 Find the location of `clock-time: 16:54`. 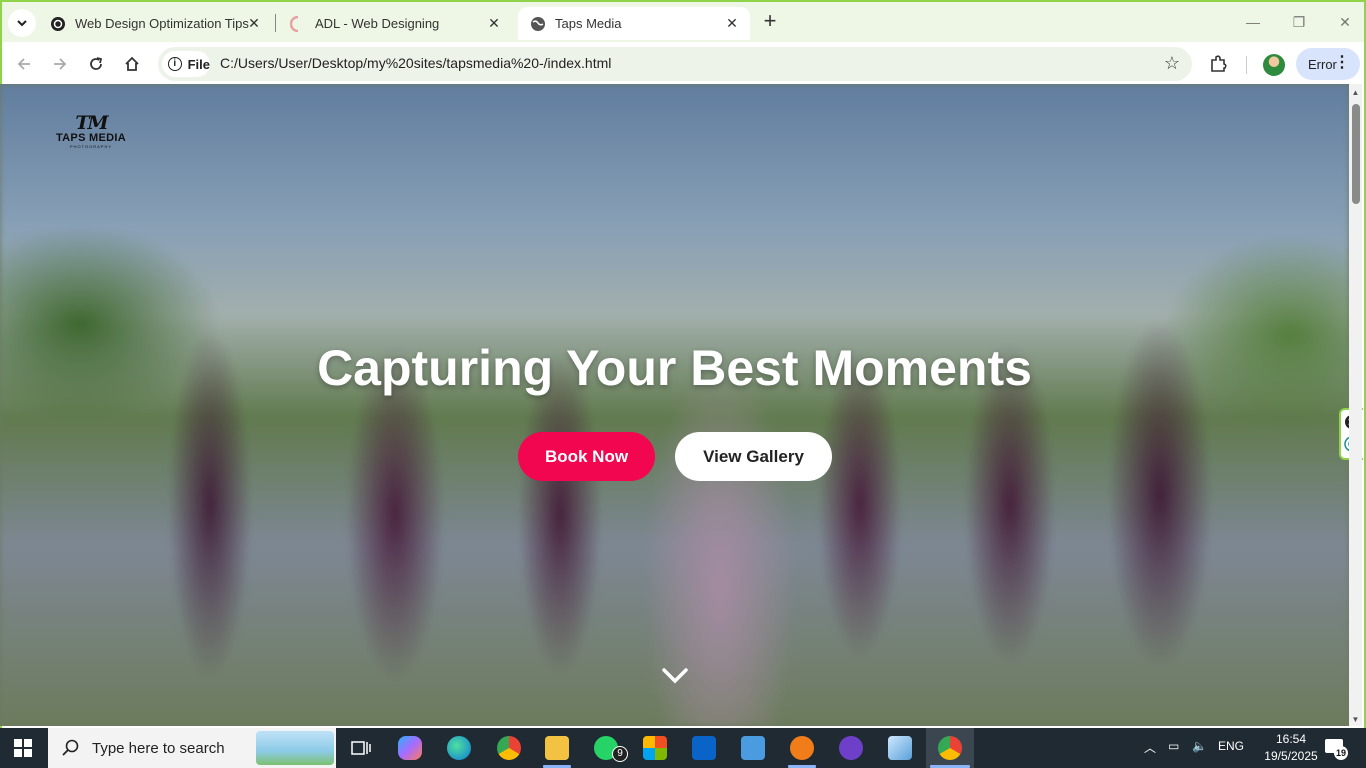

clock-time: 16:54 is located at coordinates (1291, 739).